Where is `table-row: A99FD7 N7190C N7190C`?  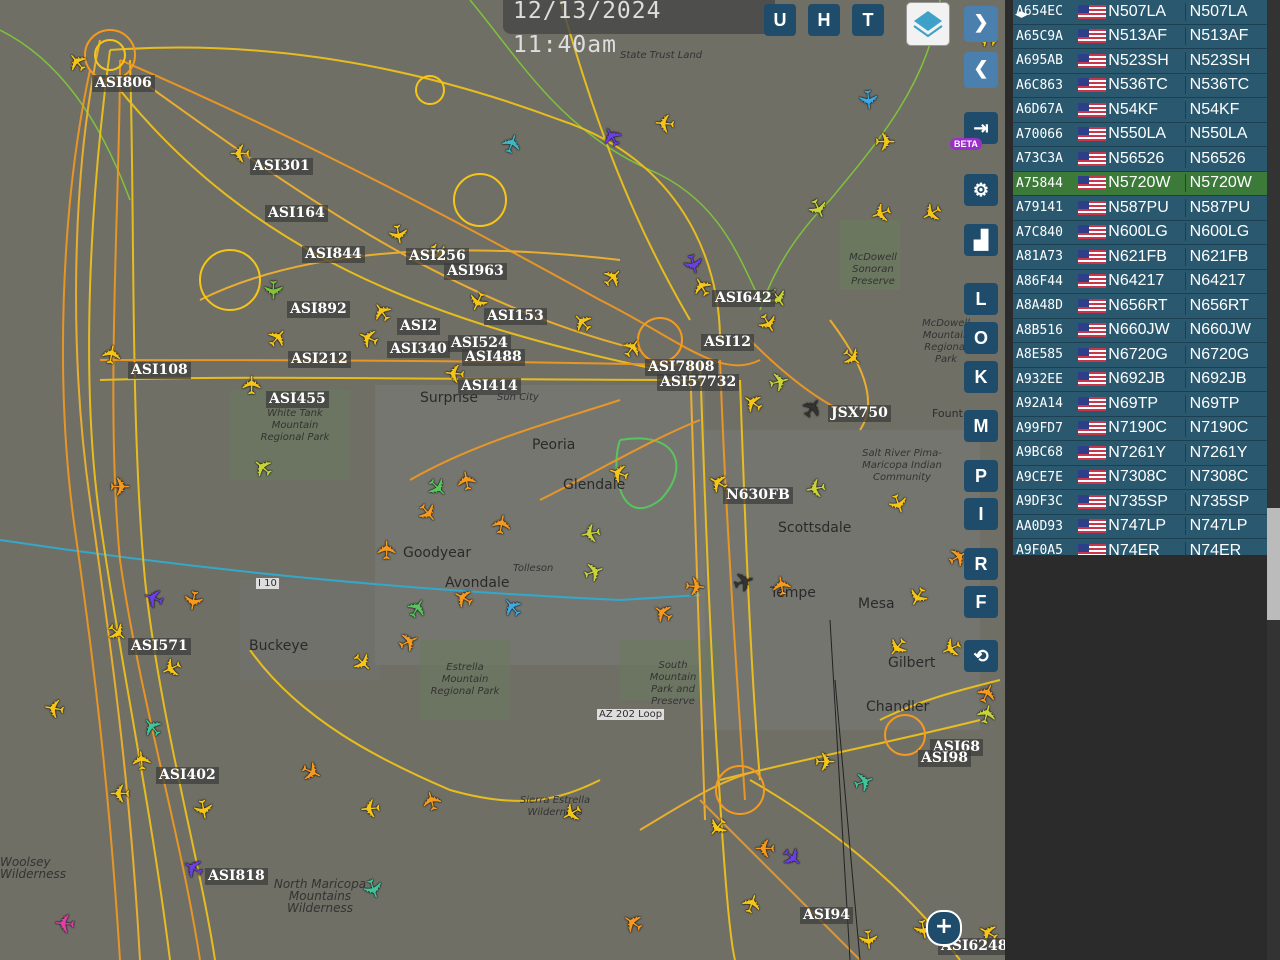 table-row: A99FD7 N7190C N7190C is located at coordinates (1141, 428).